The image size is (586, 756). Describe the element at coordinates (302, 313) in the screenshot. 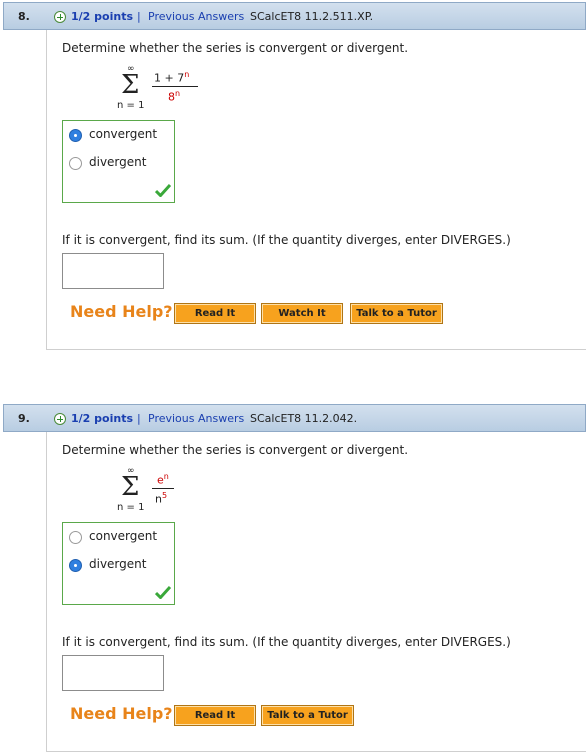

I see `watch-it-button: Watch It` at that location.